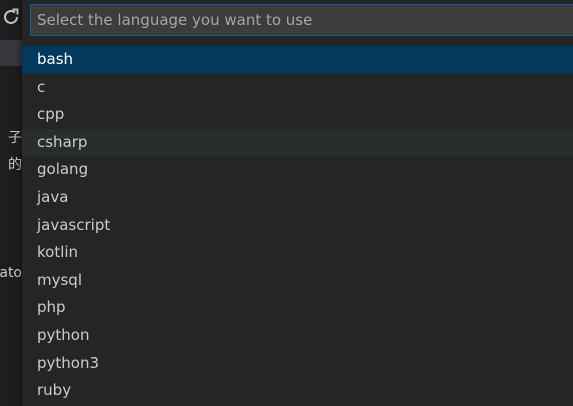 Image resolution: width=573 pixels, height=406 pixels. Describe the element at coordinates (297, 336) in the screenshot. I see `language-option-python: python` at that location.